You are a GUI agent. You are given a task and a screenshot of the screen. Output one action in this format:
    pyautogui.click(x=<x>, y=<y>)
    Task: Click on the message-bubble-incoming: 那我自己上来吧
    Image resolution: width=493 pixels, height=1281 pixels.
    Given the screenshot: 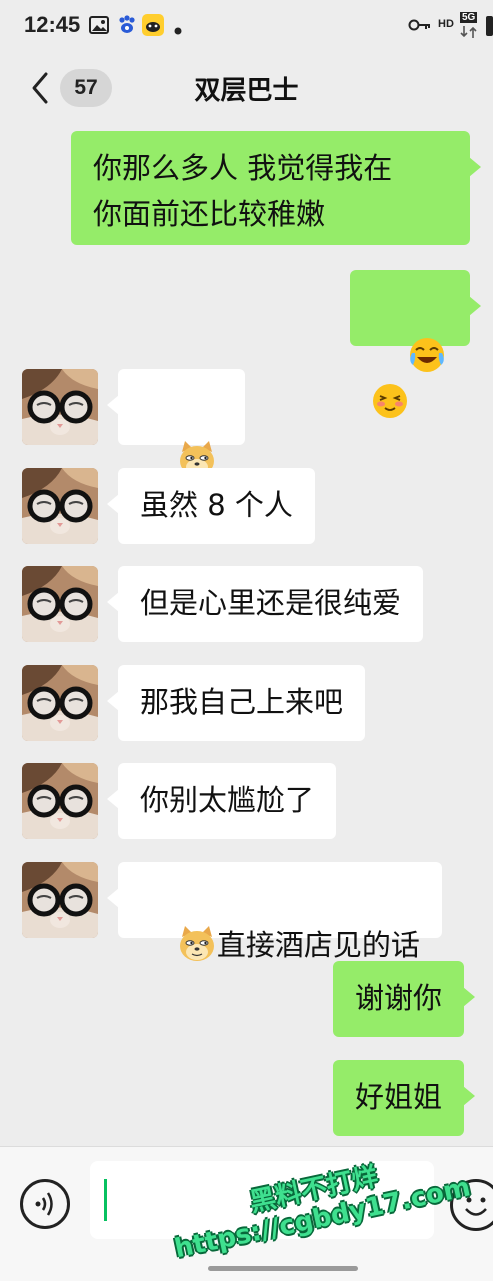 What is the action you would take?
    pyautogui.click(x=236, y=703)
    